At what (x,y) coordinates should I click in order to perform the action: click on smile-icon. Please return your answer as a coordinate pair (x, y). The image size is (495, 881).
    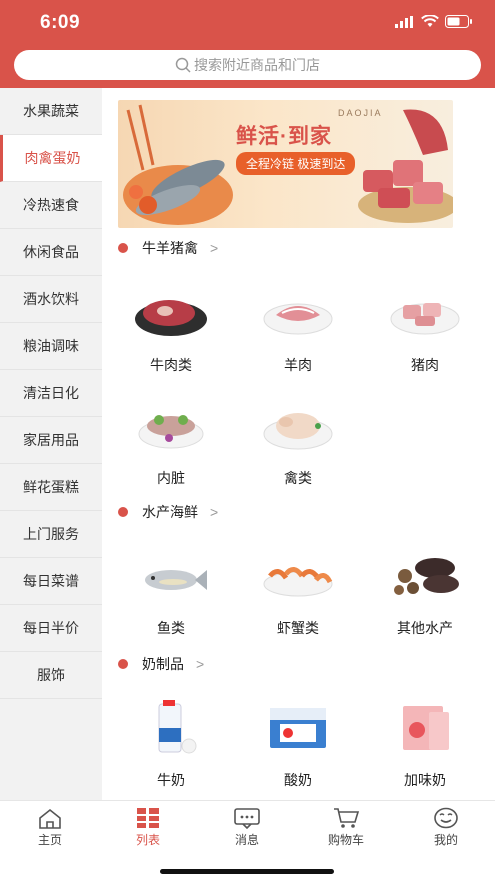
    Looking at the image, I should click on (446, 818).